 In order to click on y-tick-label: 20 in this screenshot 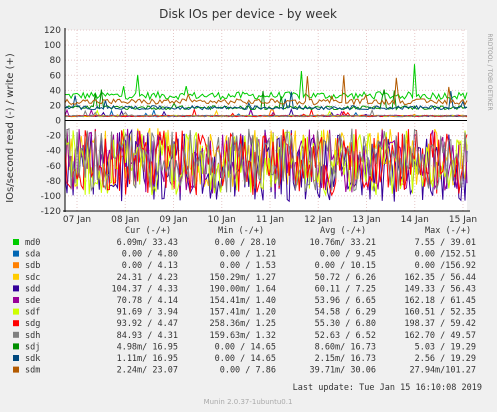, I will do `click(56, 106)`.